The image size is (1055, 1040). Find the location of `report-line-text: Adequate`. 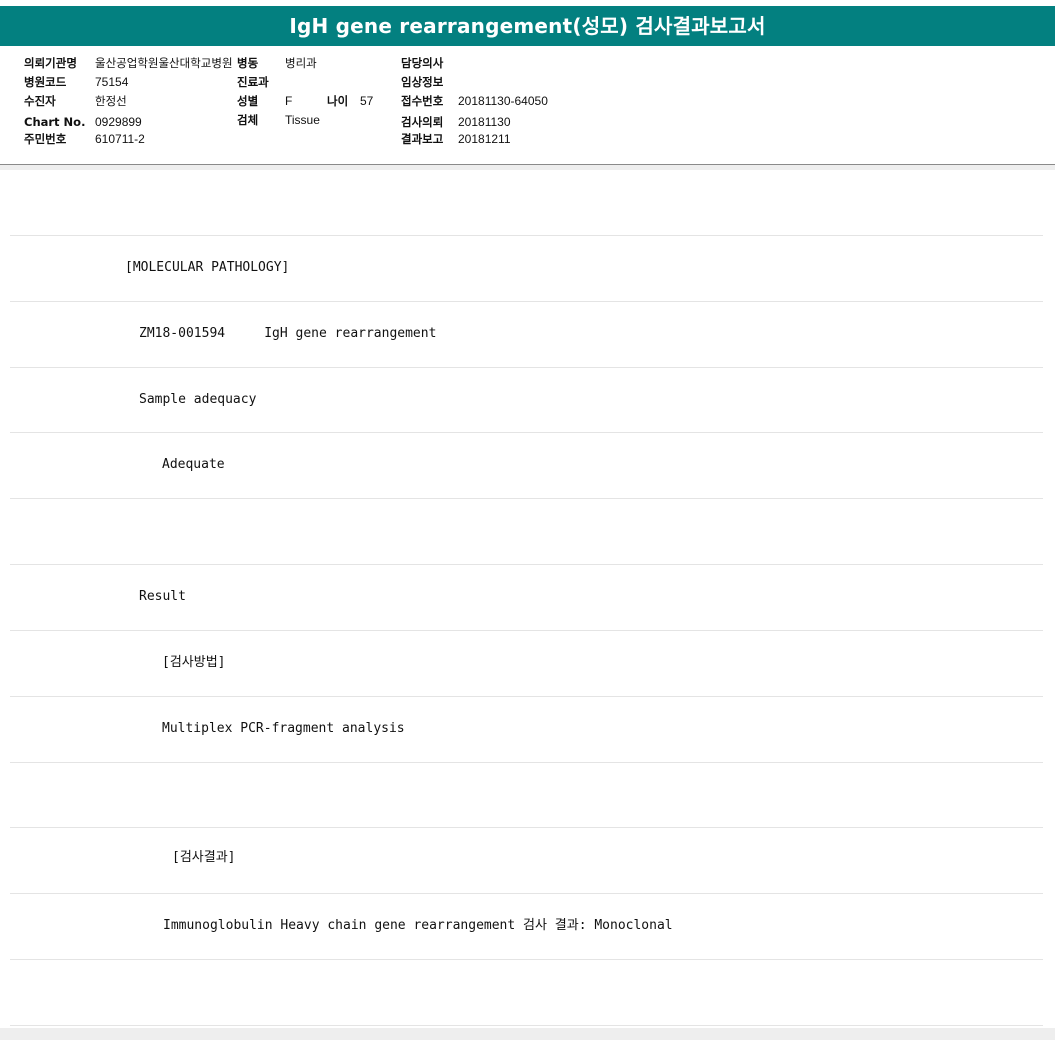

report-line-text: Adequate is located at coordinates (193, 464).